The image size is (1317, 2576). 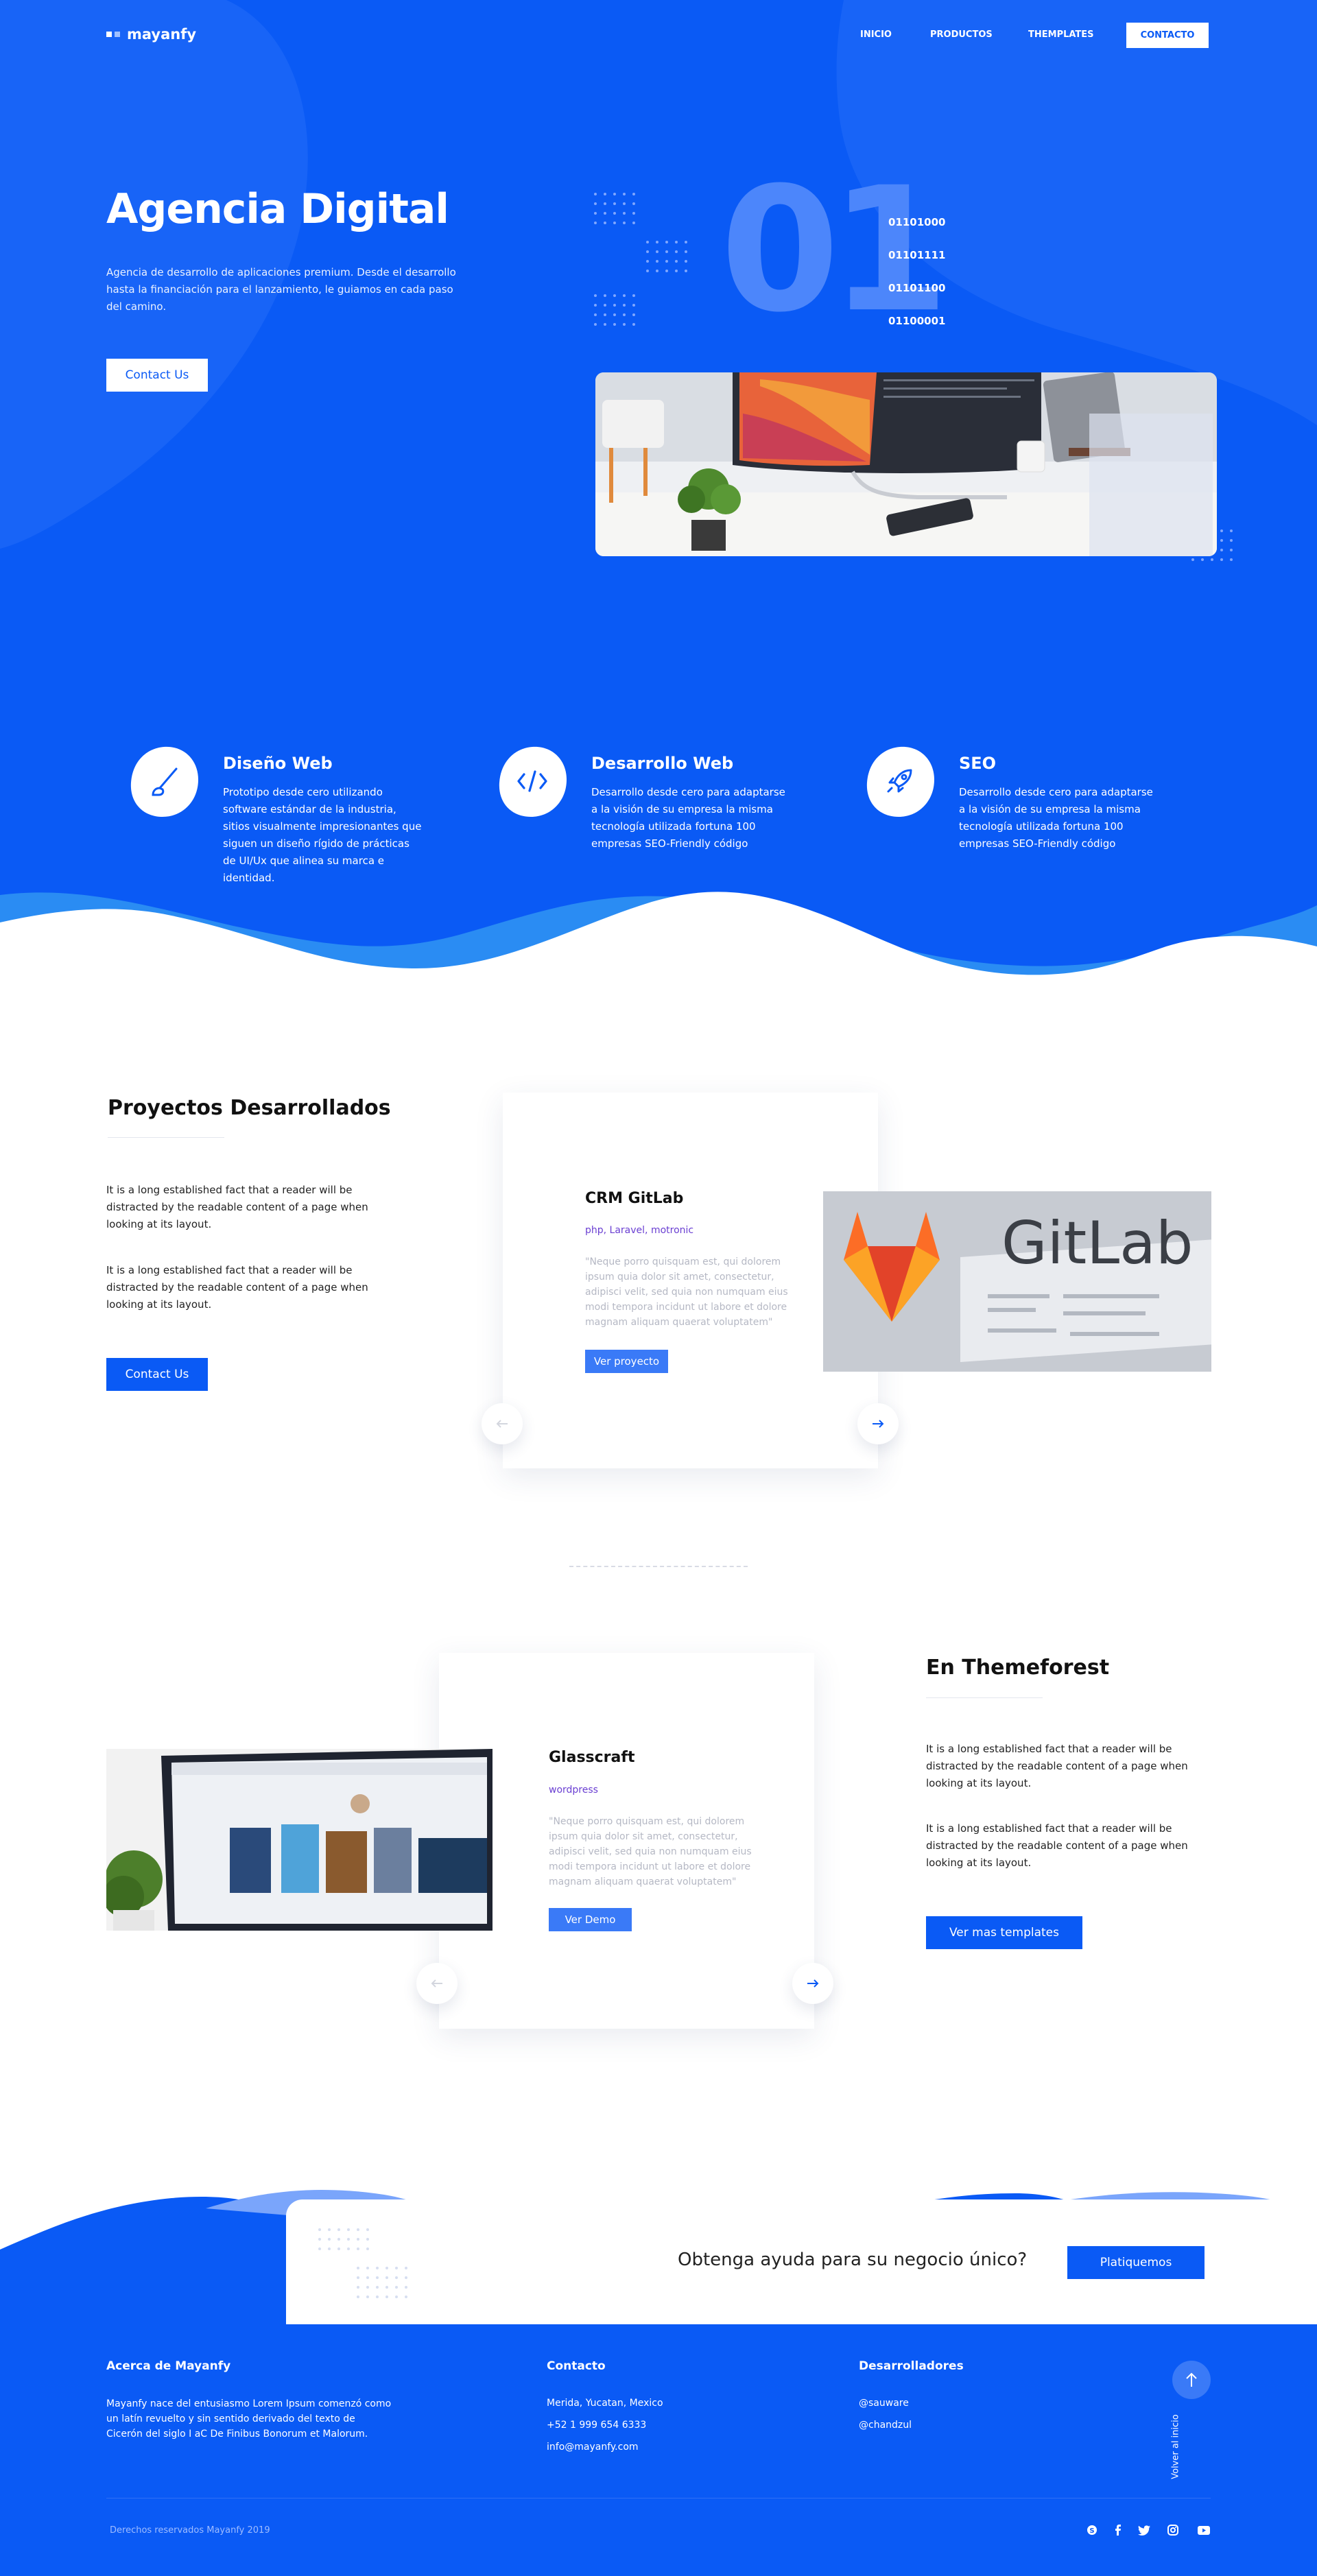 What do you see at coordinates (917, 288) in the screenshot?
I see `binary-line: 01101100` at bounding box center [917, 288].